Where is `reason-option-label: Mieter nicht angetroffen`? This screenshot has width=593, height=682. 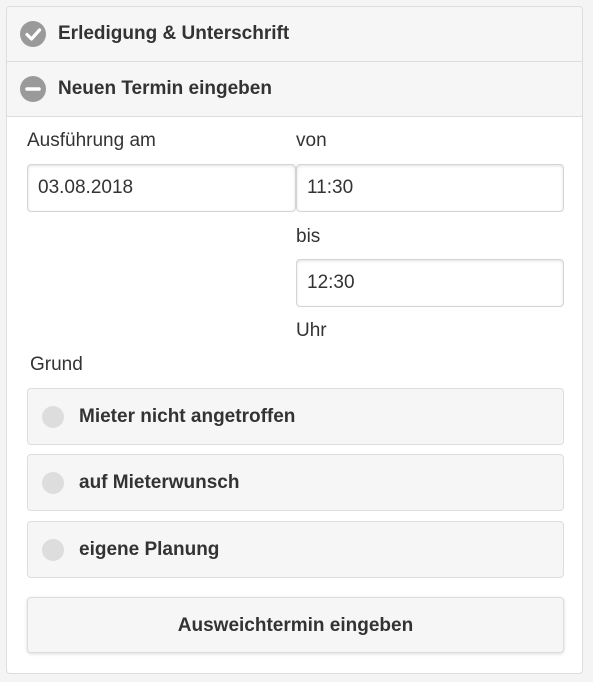 reason-option-label: Mieter nicht angetroffen is located at coordinates (187, 416).